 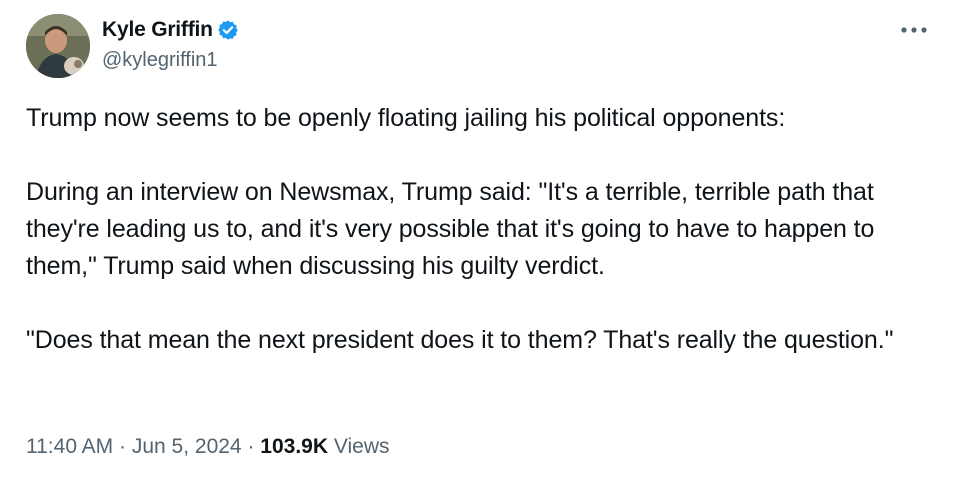 I want to click on name-row: Kyle Griffin, so click(x=170, y=30).